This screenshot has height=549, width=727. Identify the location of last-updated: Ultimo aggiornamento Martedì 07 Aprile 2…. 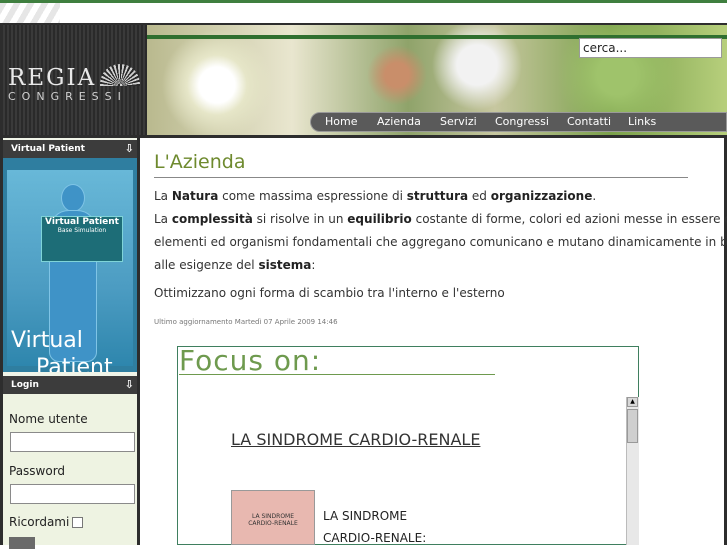
(246, 322).